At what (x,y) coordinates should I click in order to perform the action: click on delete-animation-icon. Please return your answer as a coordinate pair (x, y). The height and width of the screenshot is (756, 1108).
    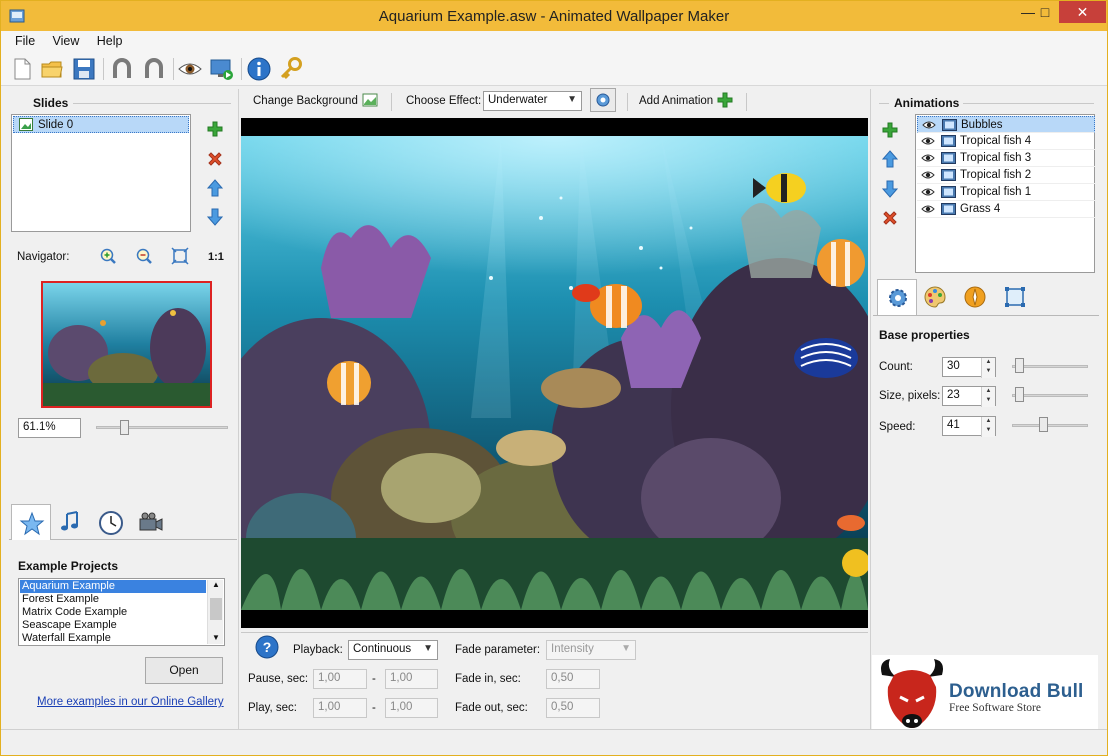
    Looking at the image, I should click on (890, 218).